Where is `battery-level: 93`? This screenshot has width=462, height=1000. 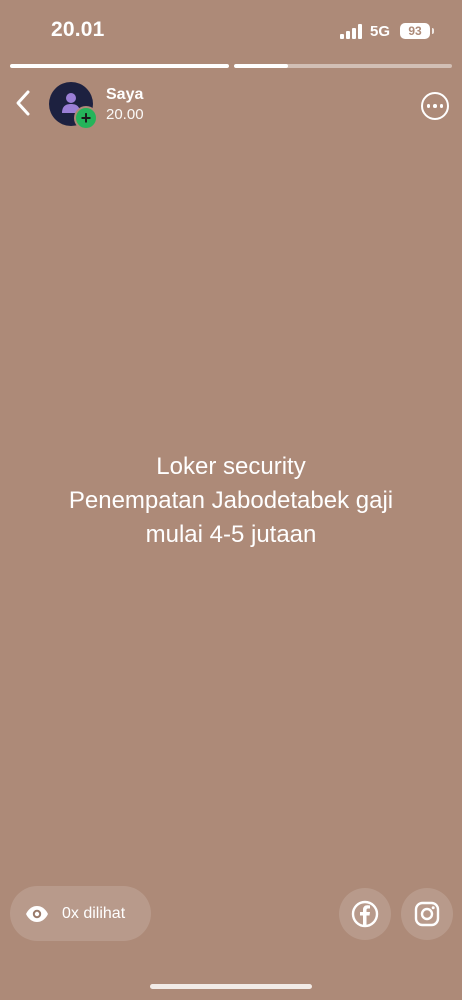 battery-level: 93 is located at coordinates (415, 31).